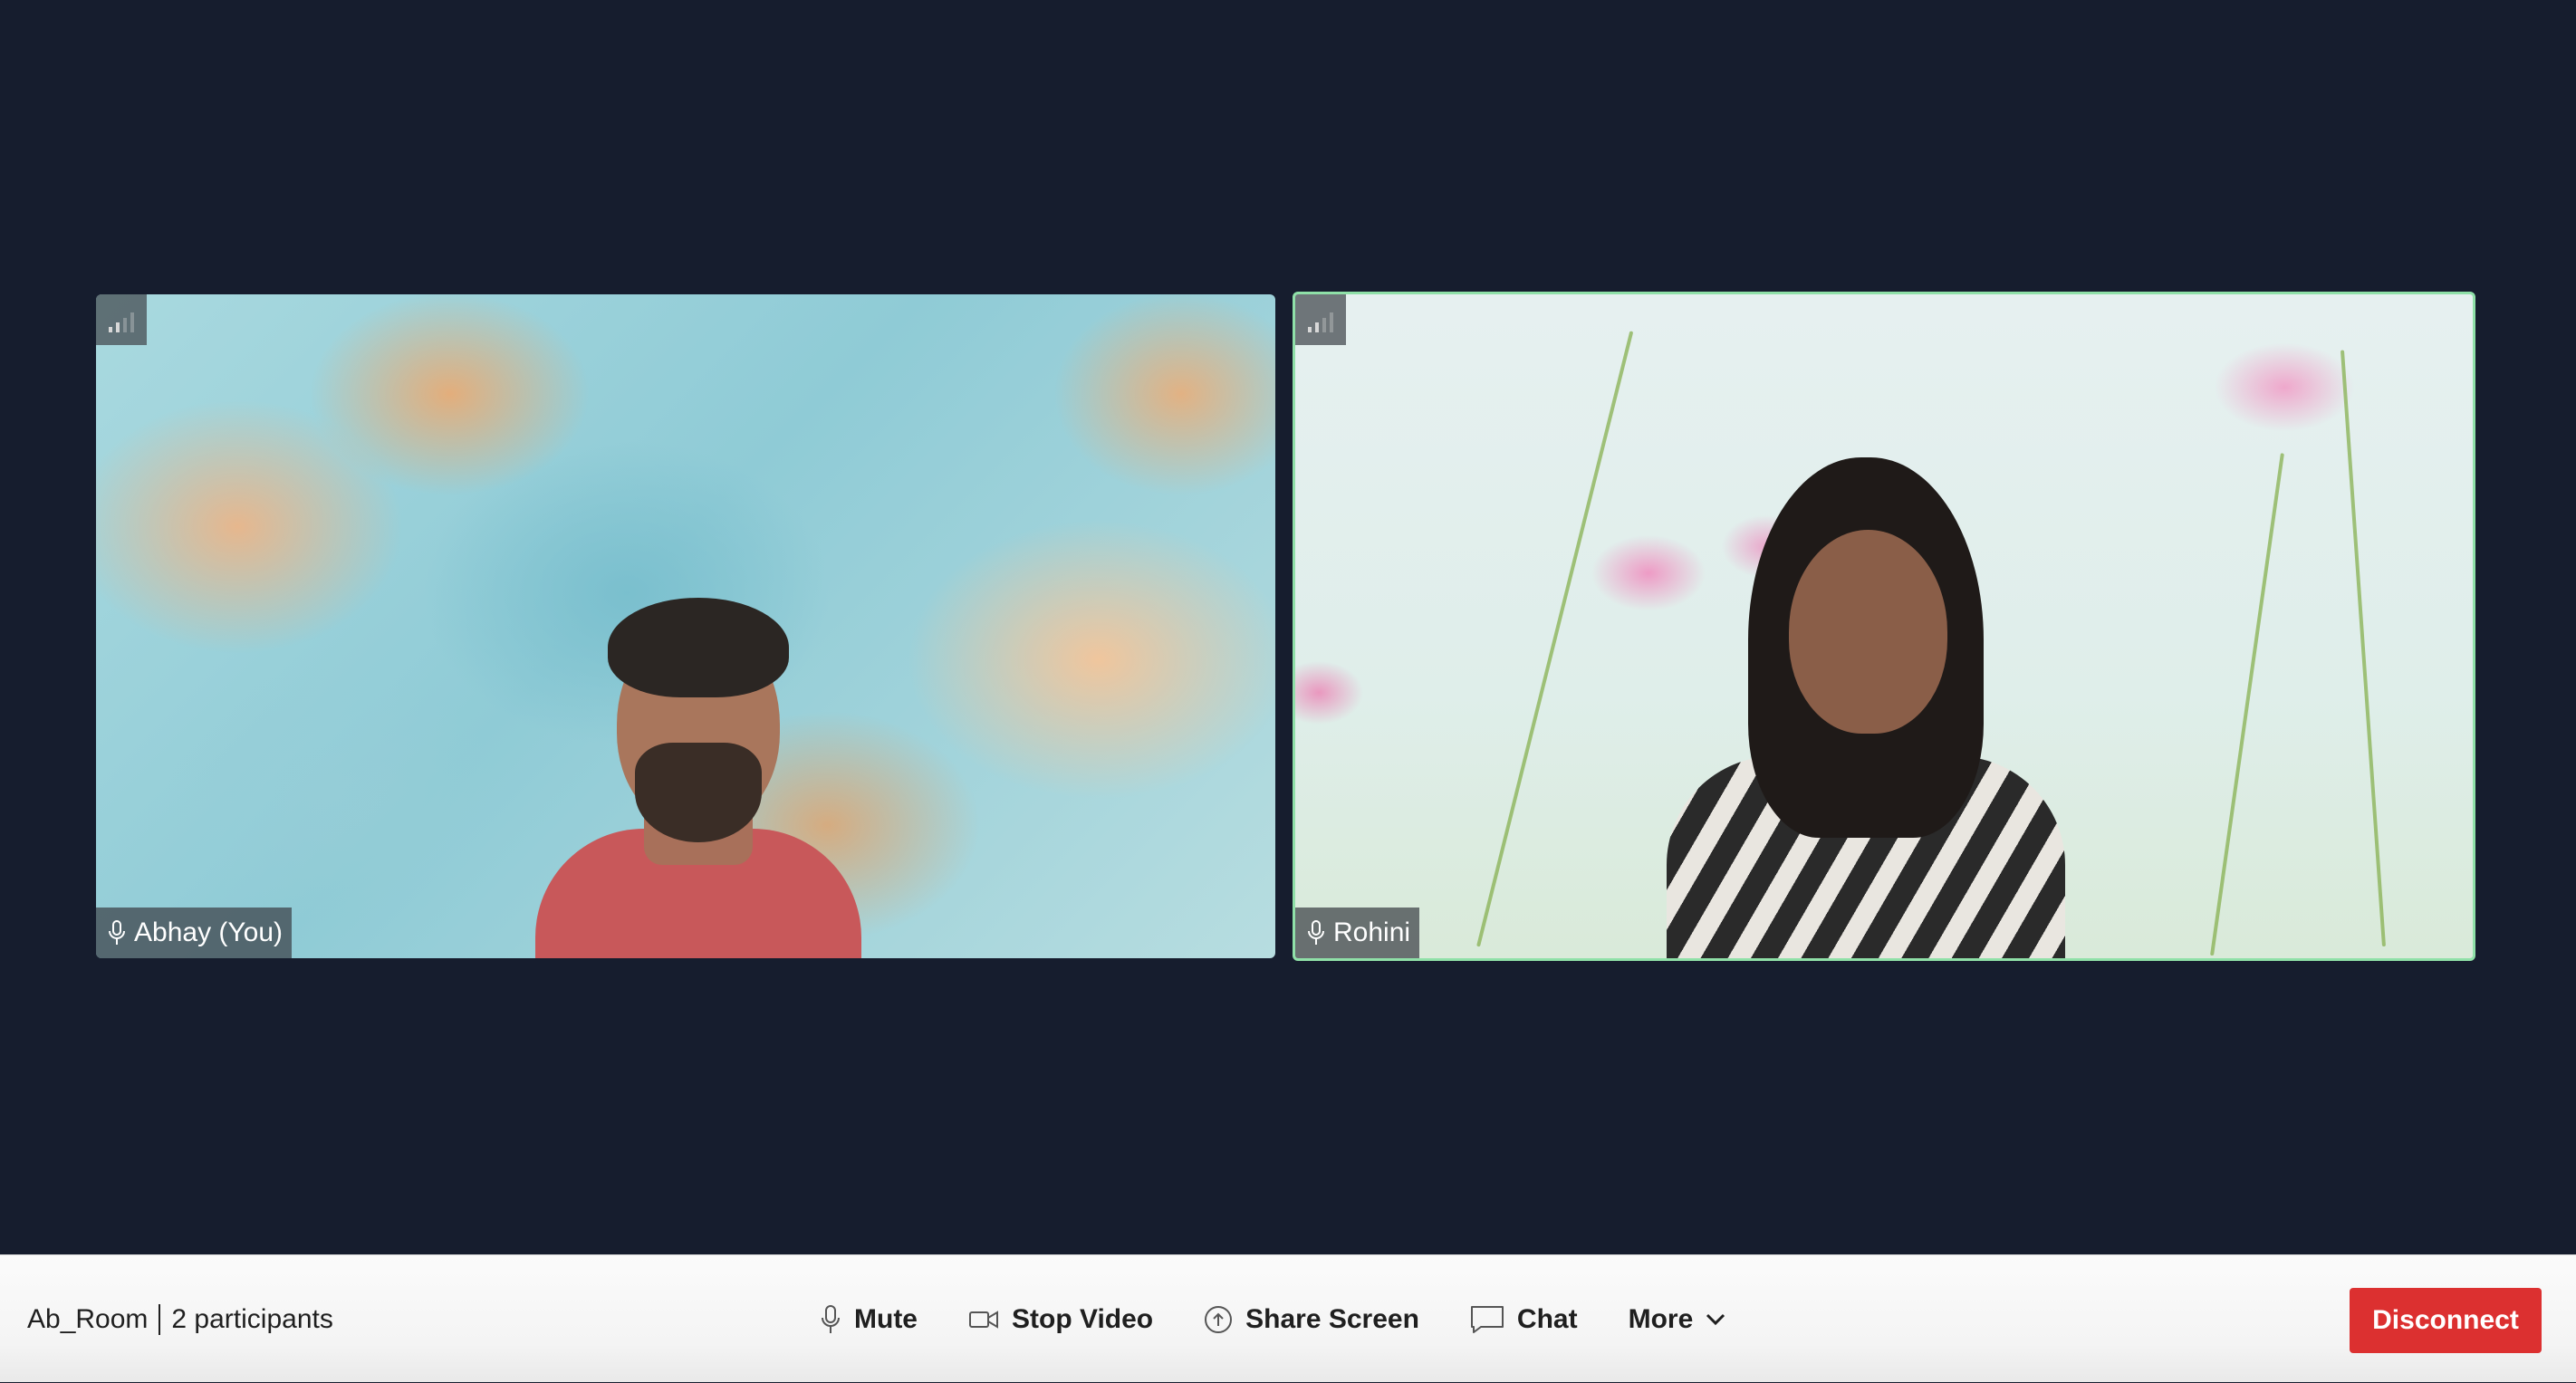 The height and width of the screenshot is (1383, 2576). I want to click on chat-bubble-icon, so click(1487, 1319).